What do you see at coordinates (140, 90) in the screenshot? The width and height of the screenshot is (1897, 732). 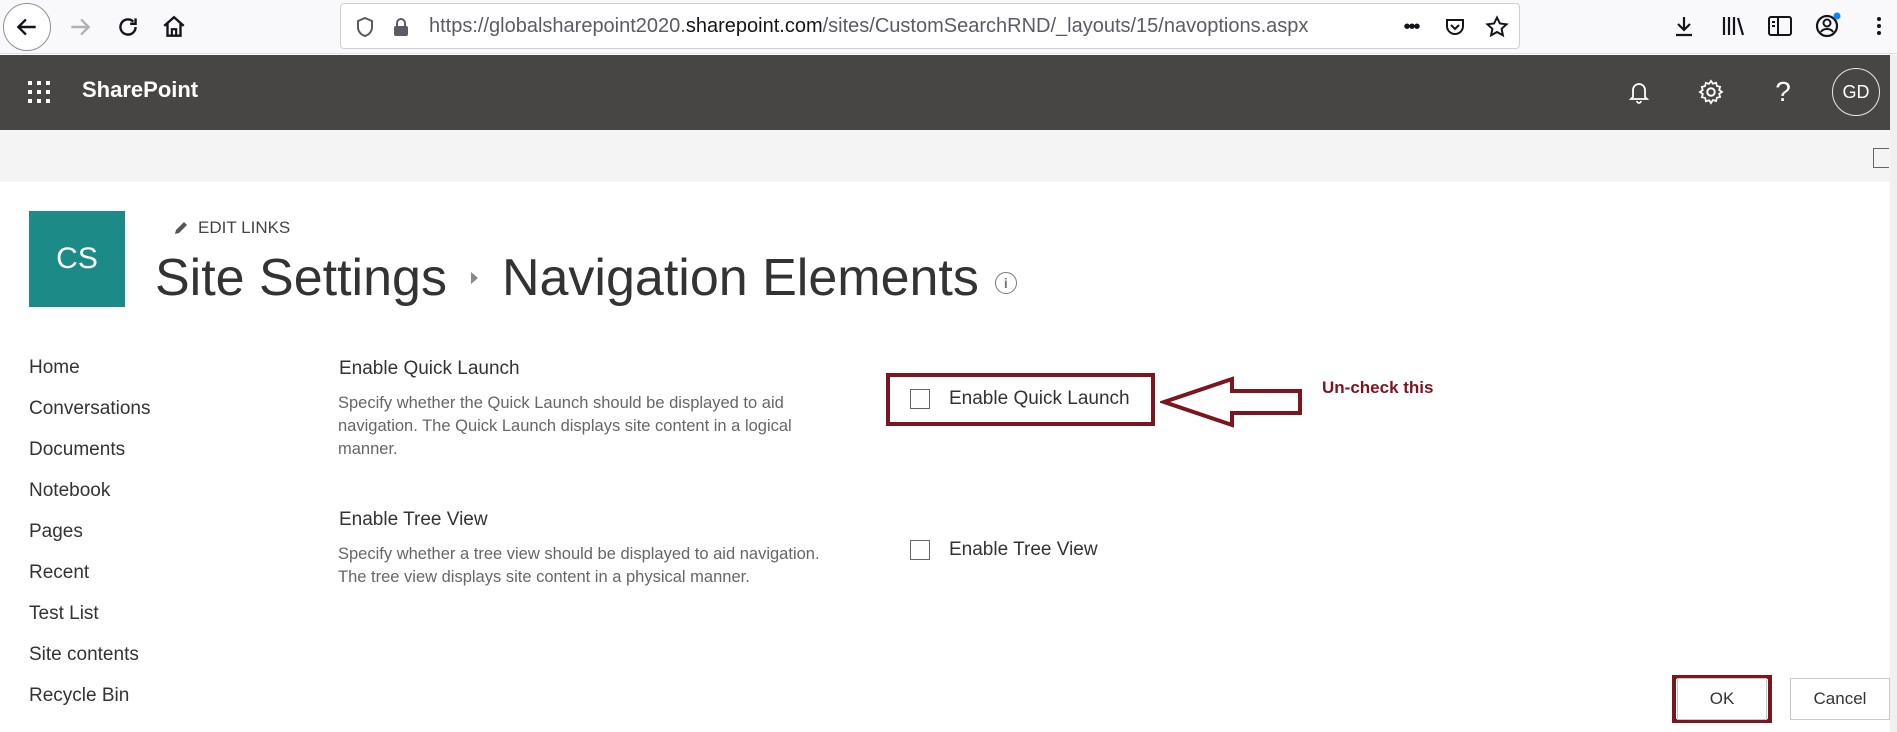 I see `sharepoint-brand: SharePoint` at bounding box center [140, 90].